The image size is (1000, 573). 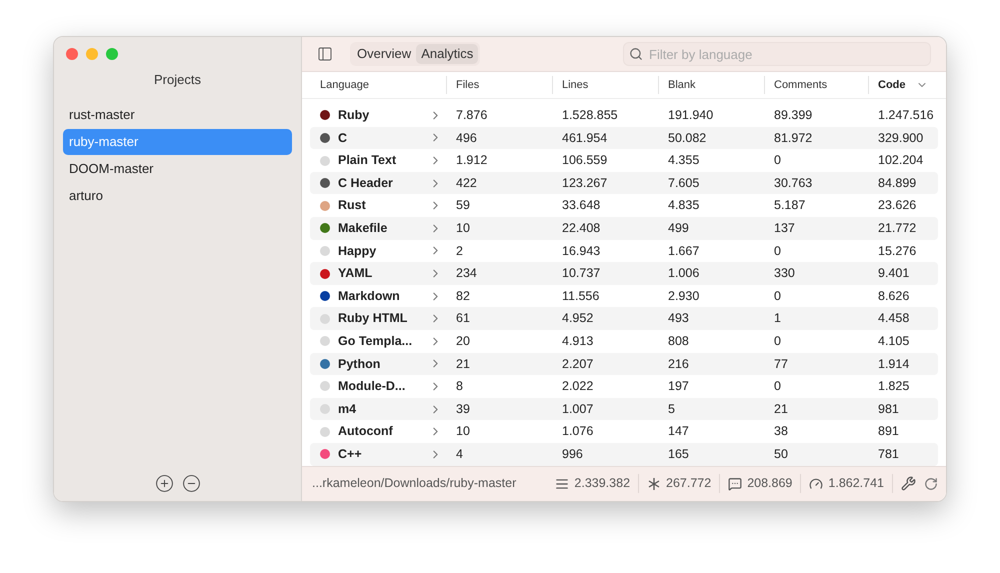 I want to click on table-cell: 123.267, so click(x=585, y=183).